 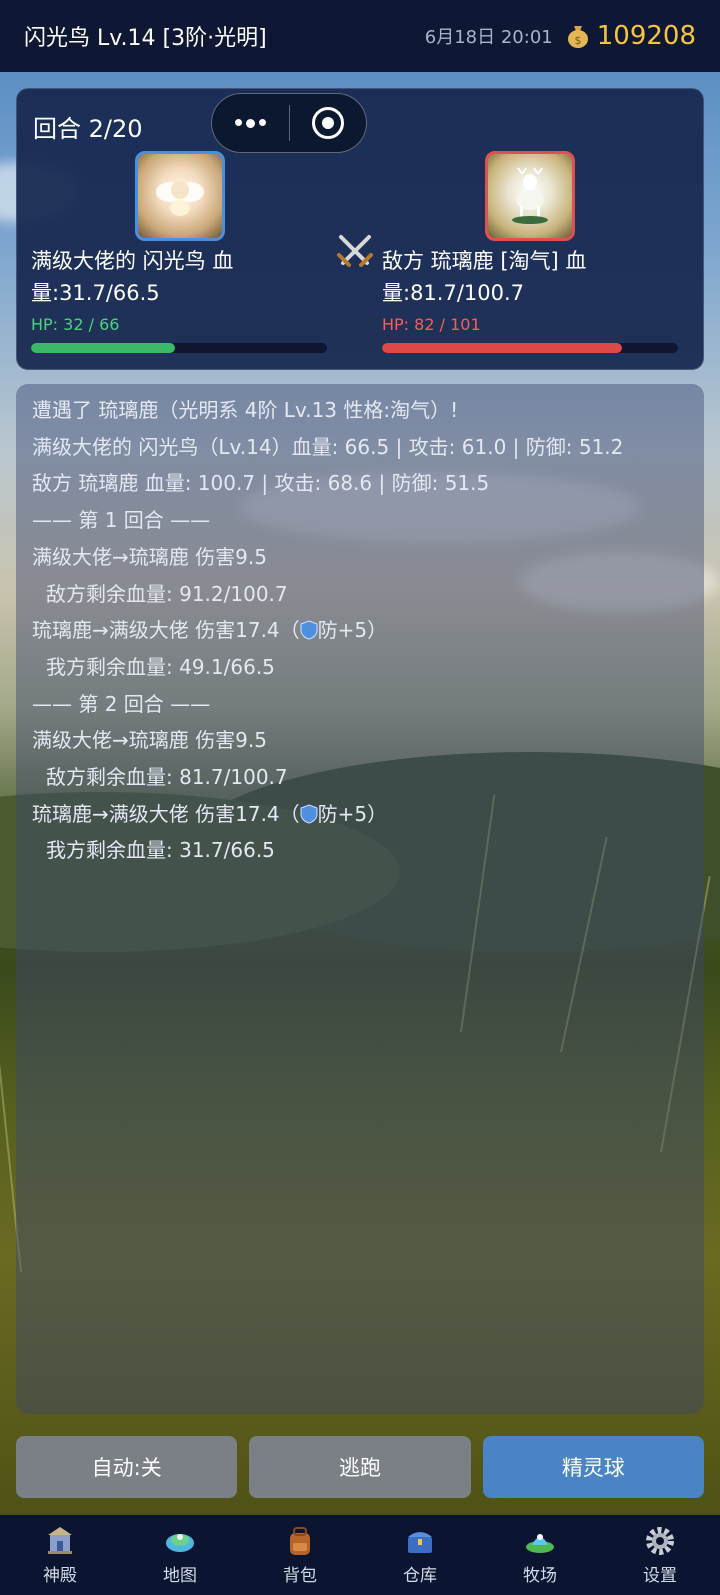 I want to click on glass-deer-icon, so click(x=530, y=195).